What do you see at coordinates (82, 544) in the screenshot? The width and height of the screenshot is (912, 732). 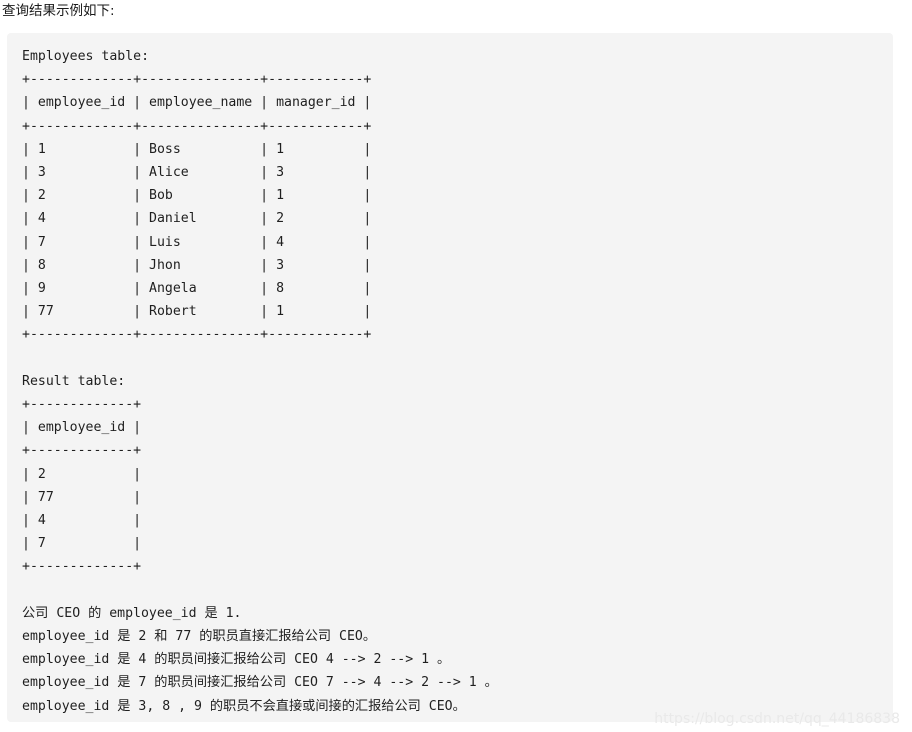 I see `table-row: | 7 |` at bounding box center [82, 544].